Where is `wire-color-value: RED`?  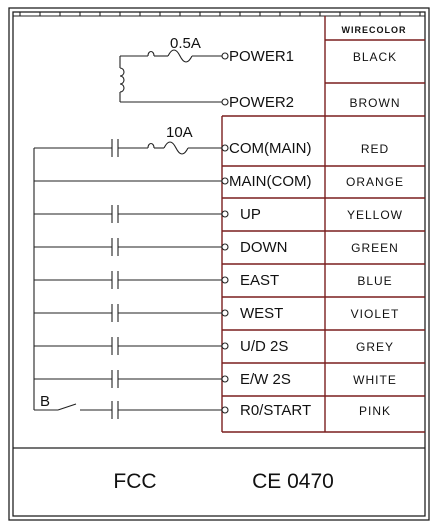 wire-color-value: RED is located at coordinates (375, 149).